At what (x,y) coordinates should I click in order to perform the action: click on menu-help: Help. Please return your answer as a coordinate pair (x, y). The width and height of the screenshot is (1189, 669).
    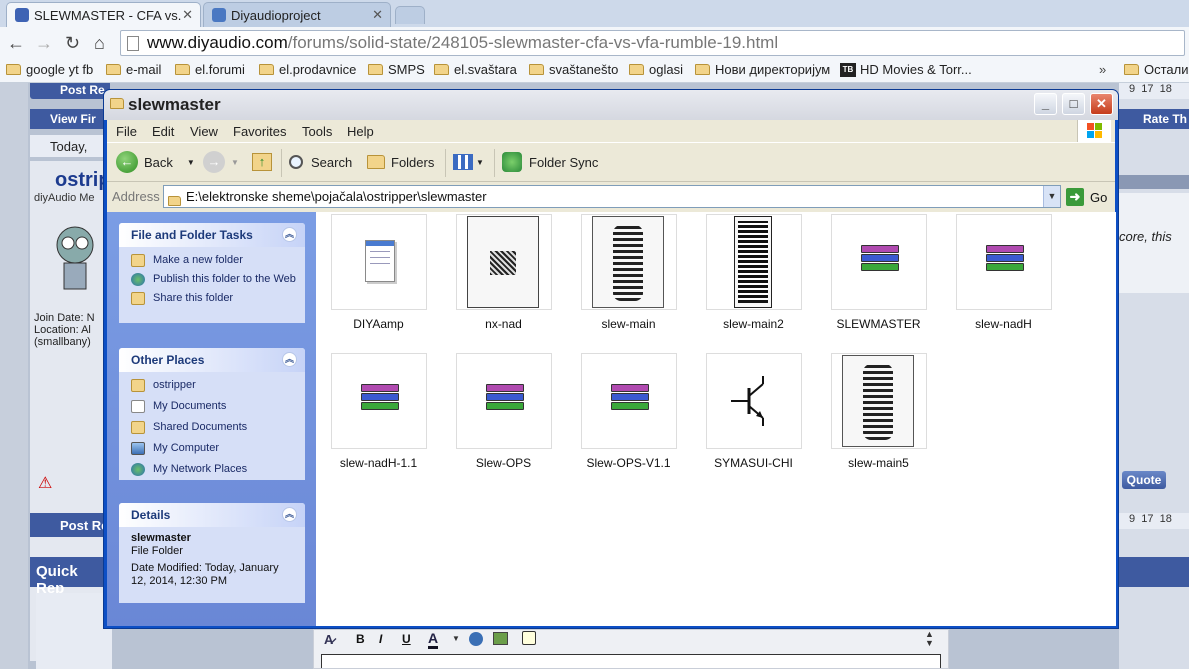
    Looking at the image, I should click on (360, 131).